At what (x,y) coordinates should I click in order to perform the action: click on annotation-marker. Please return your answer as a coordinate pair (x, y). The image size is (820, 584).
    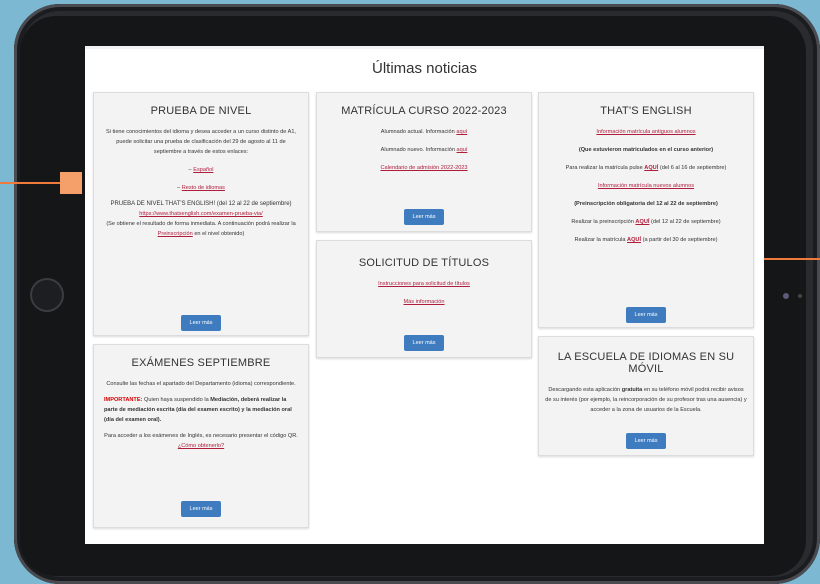
    Looking at the image, I should click on (71, 183).